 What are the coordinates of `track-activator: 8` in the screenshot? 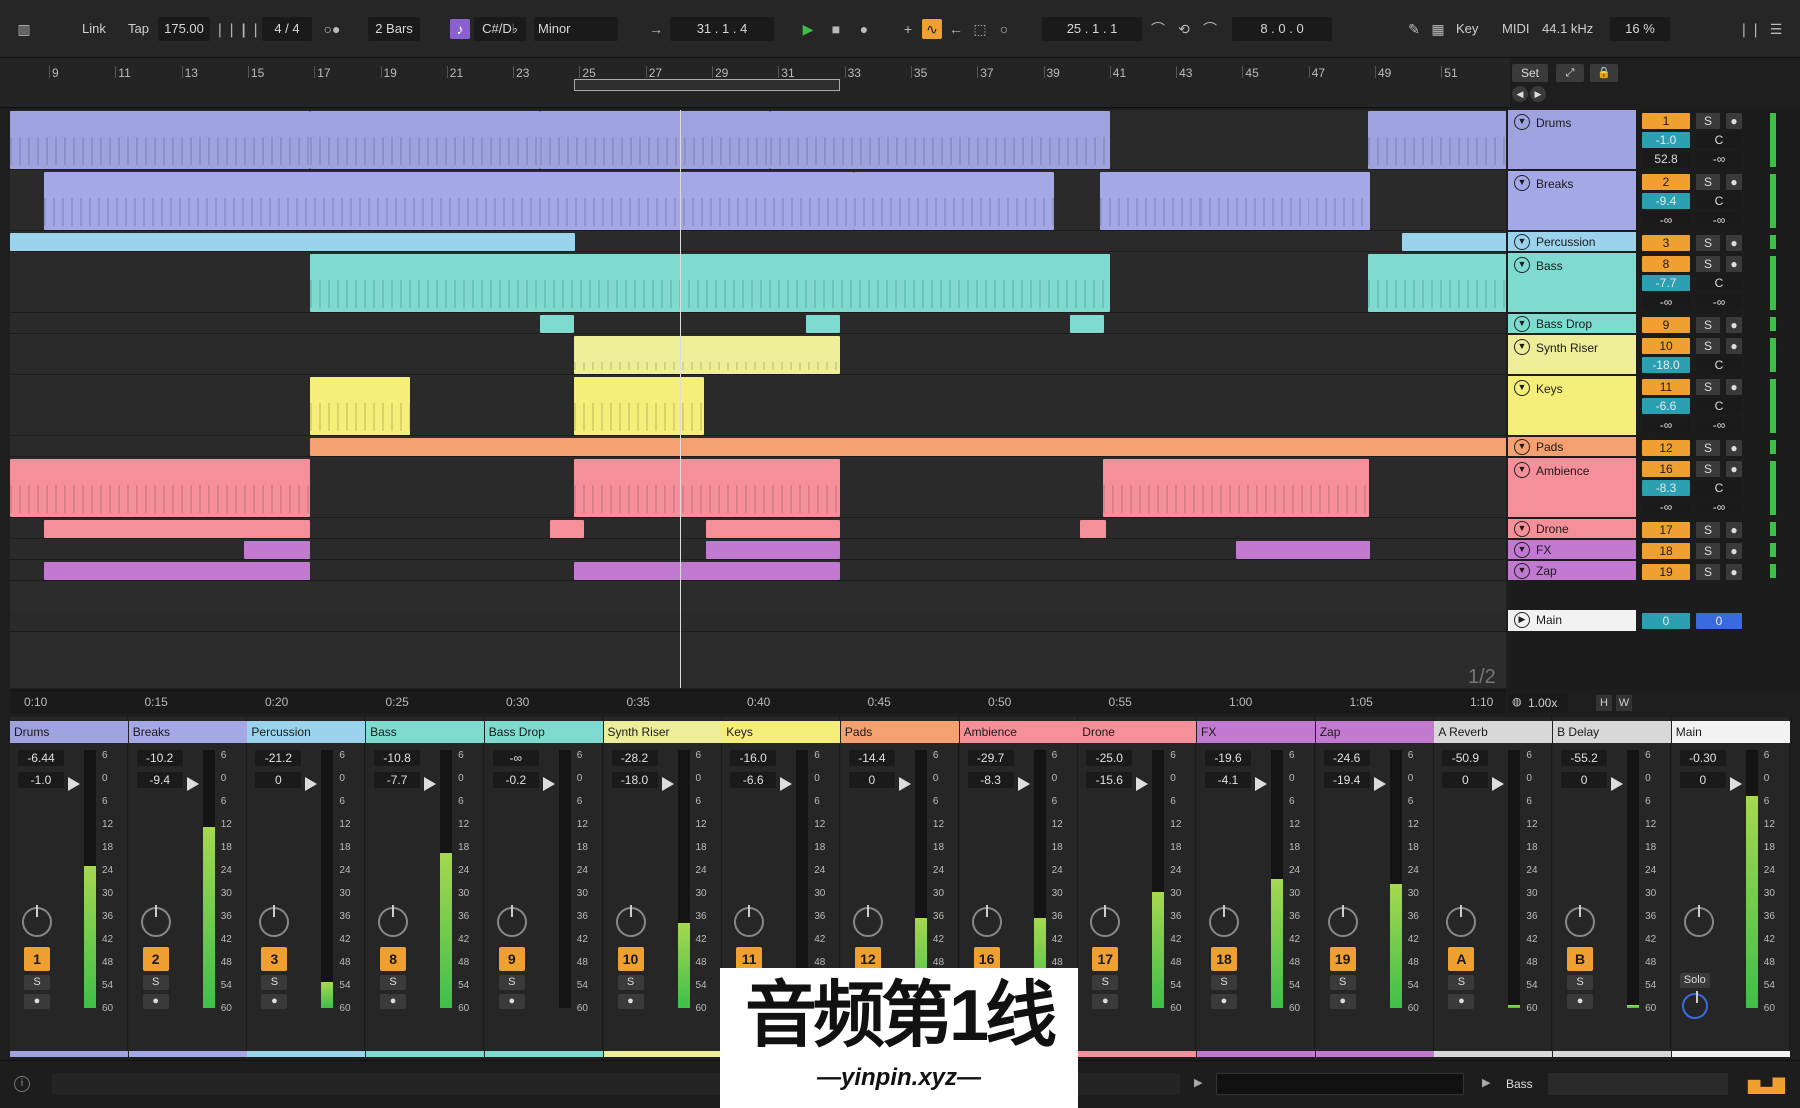 It's located at (1666, 264).